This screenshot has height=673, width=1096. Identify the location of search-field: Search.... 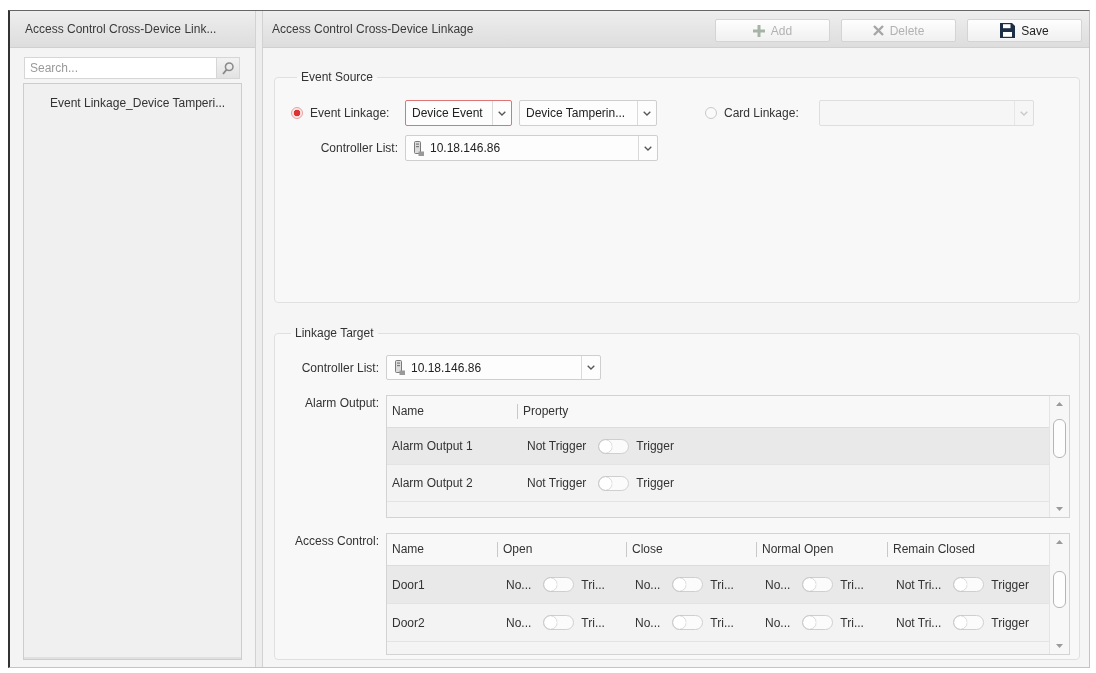
(120, 68).